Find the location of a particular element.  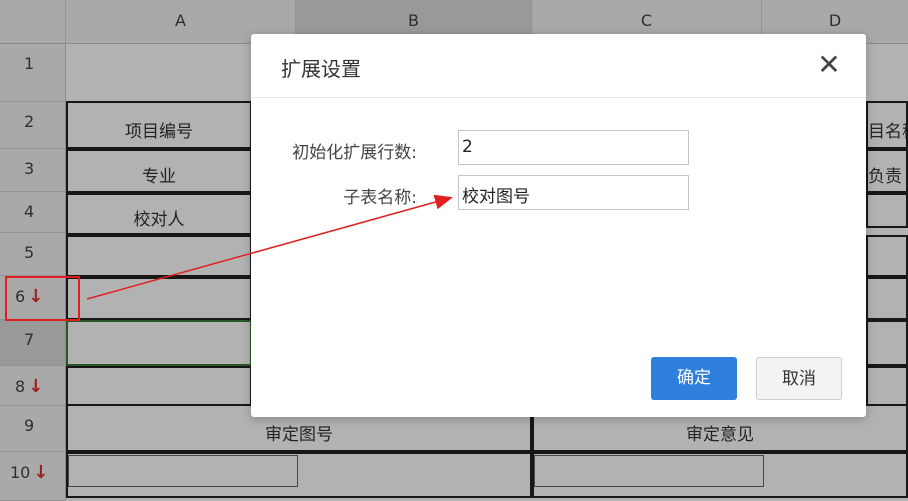

row6-highlight-annotation is located at coordinates (42, 298).